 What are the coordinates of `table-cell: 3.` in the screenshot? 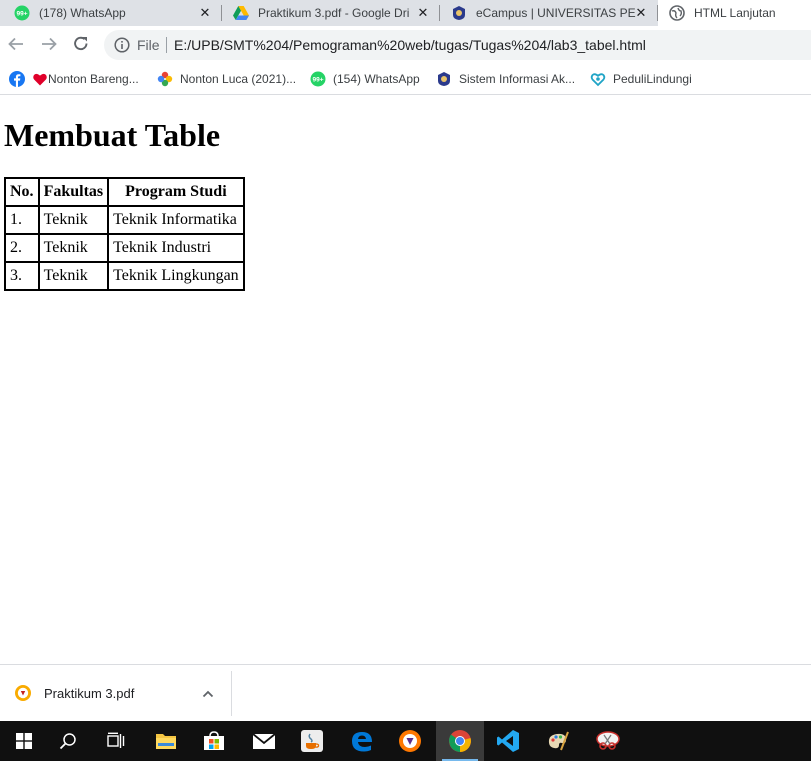 It's located at (22, 276).